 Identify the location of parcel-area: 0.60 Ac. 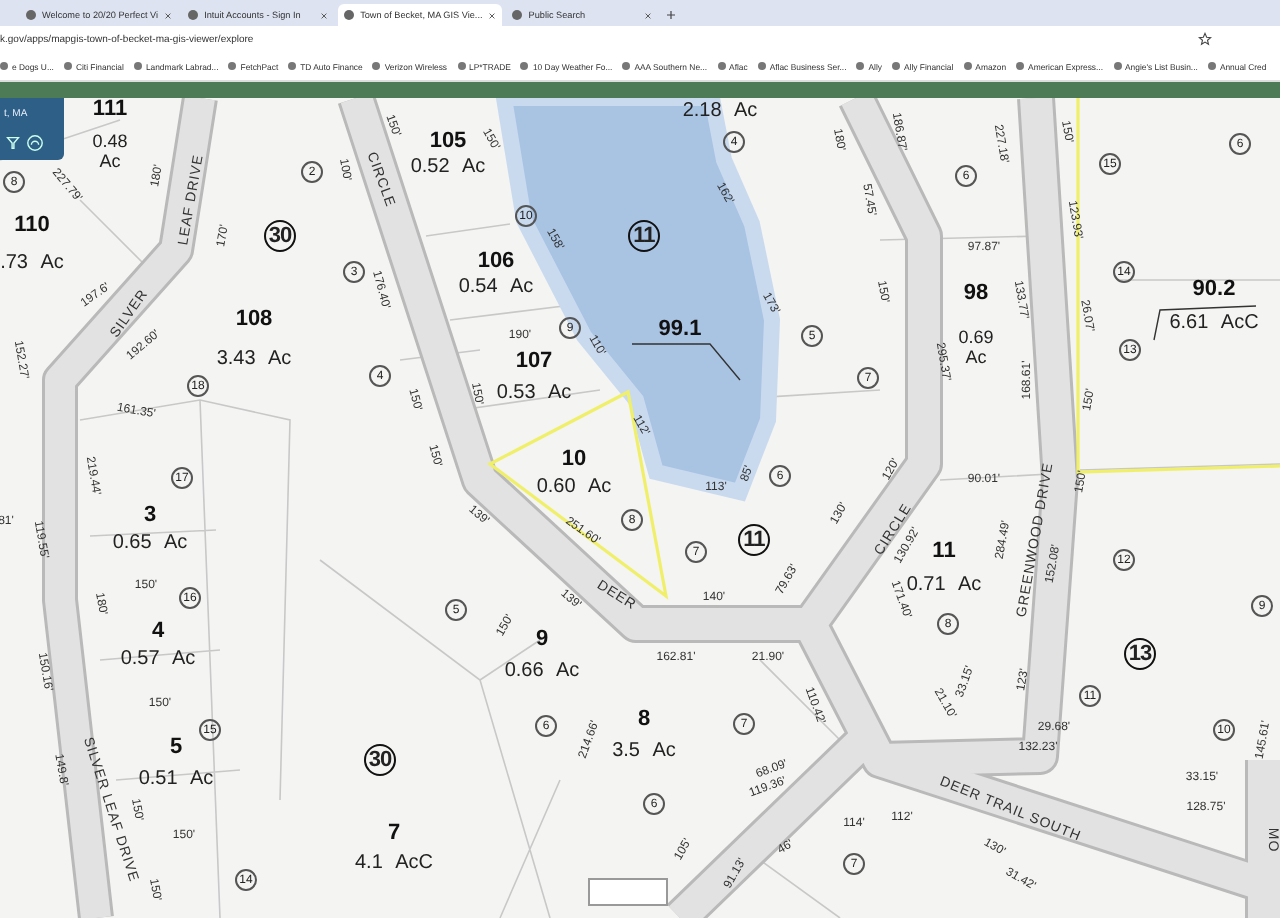
(574, 488).